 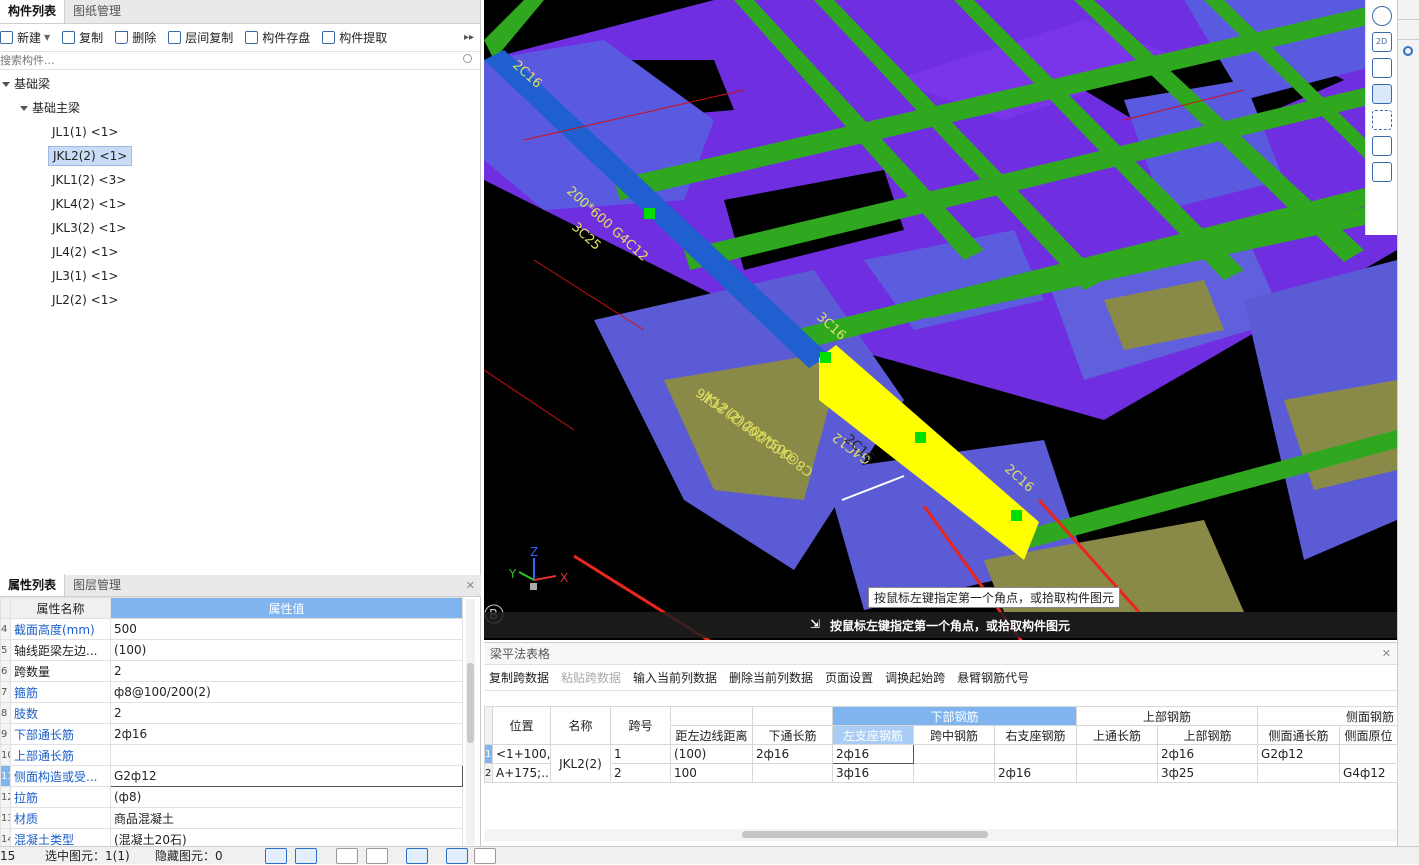 I want to click on property-row: 8 肢数 2, so click(x=231, y=713).